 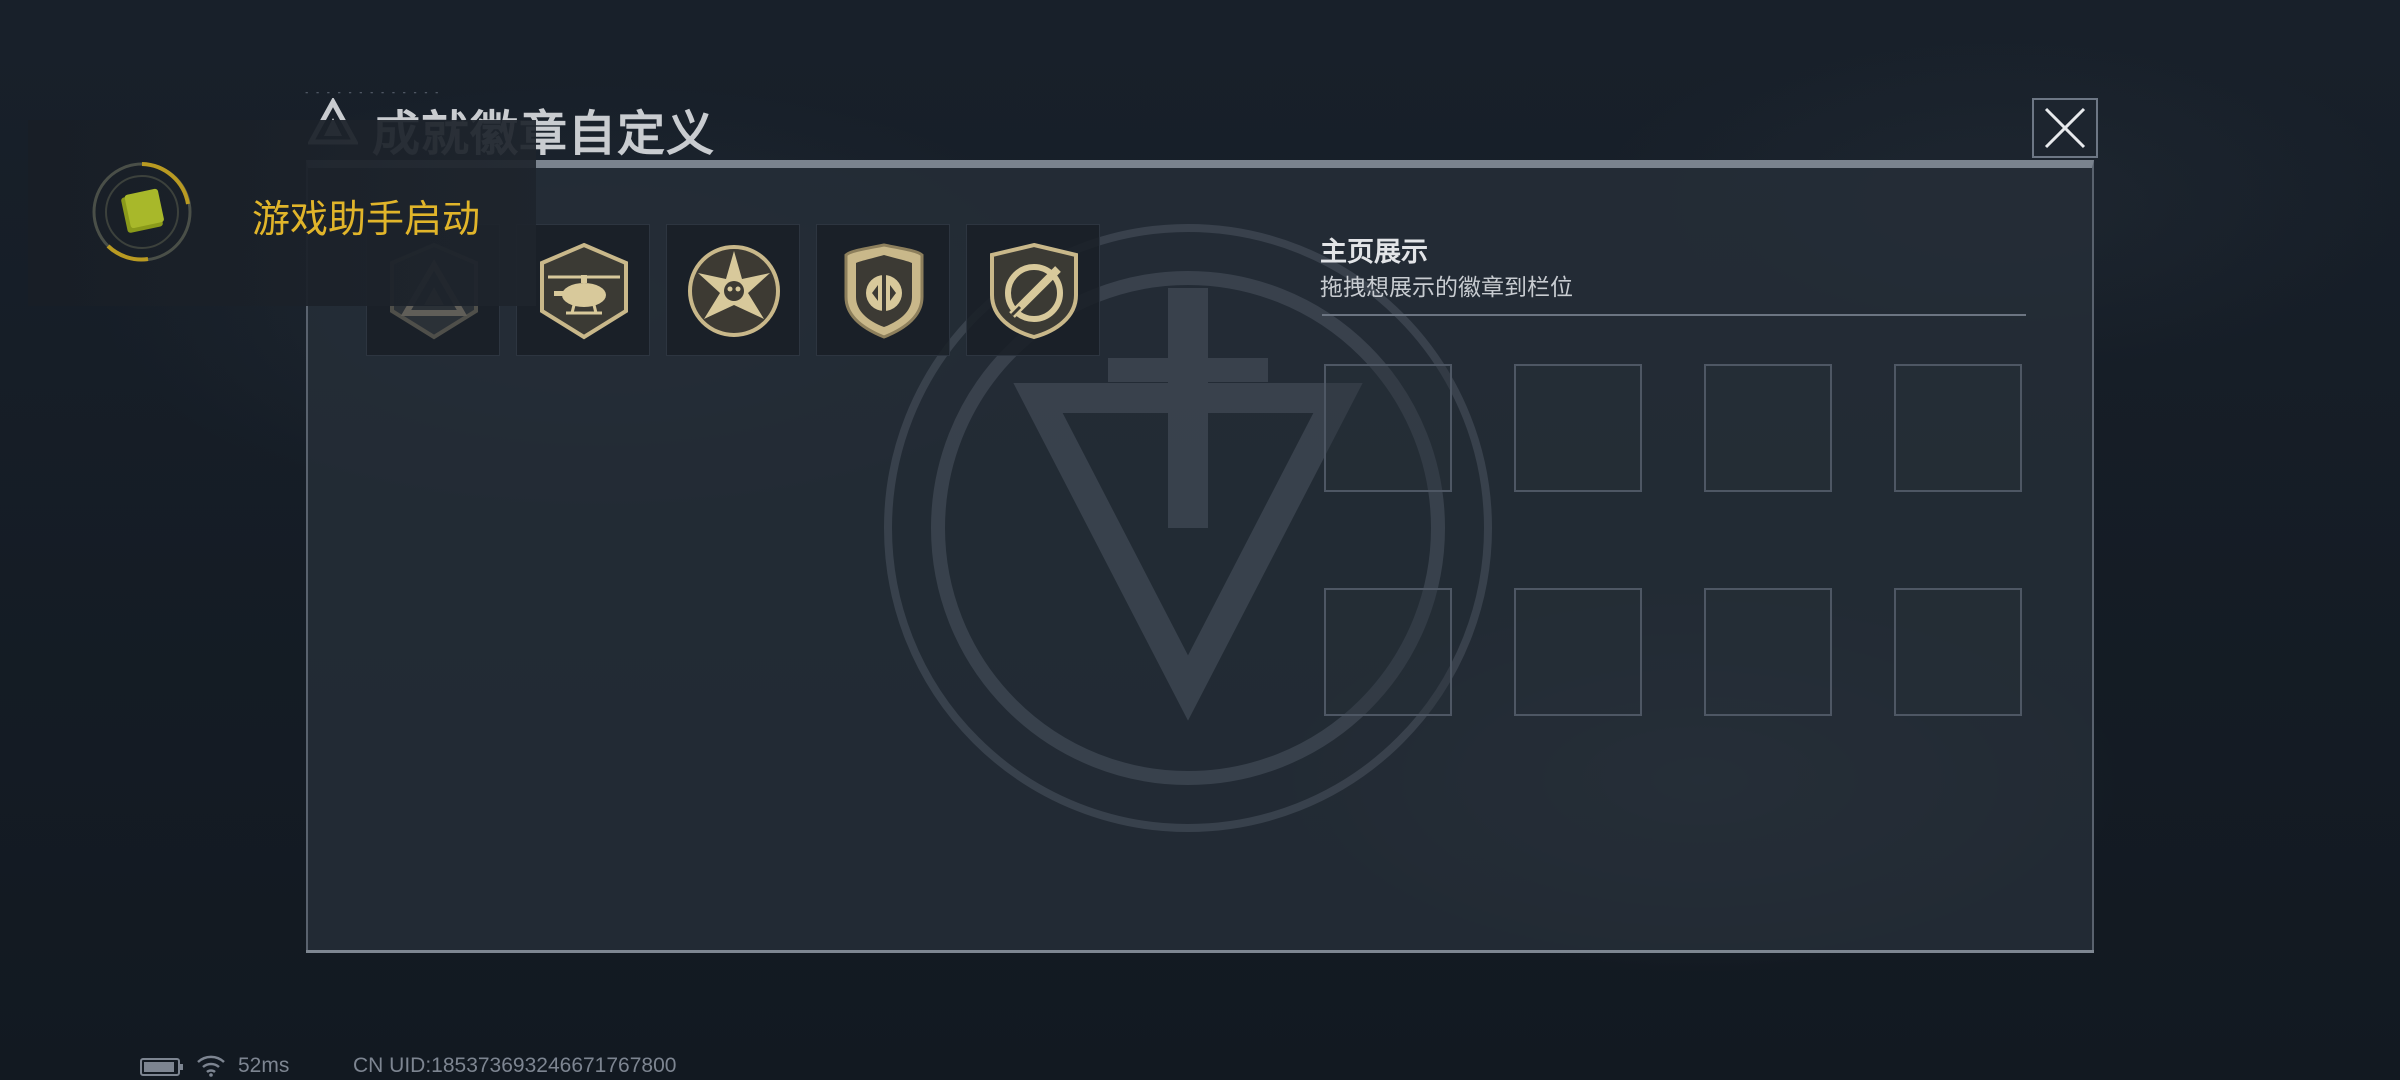 What do you see at coordinates (161, 1067) in the screenshot?
I see `battery-icon` at bounding box center [161, 1067].